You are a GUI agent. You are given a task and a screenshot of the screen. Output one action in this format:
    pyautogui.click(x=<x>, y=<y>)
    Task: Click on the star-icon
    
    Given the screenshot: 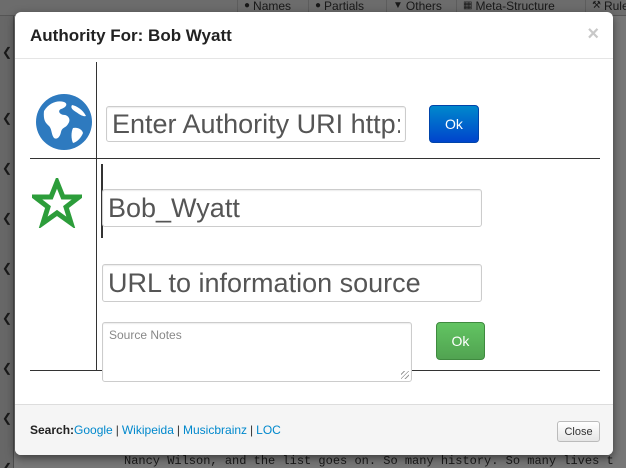 What is the action you would take?
    pyautogui.click(x=57, y=203)
    